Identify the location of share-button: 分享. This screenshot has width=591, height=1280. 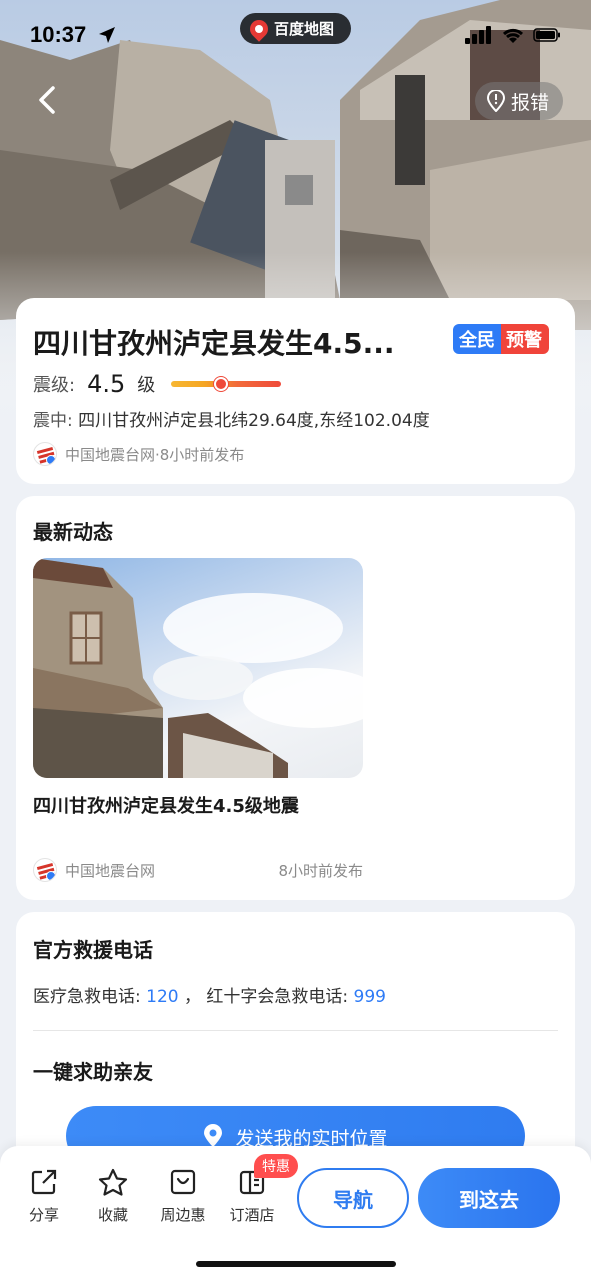
(44, 1196).